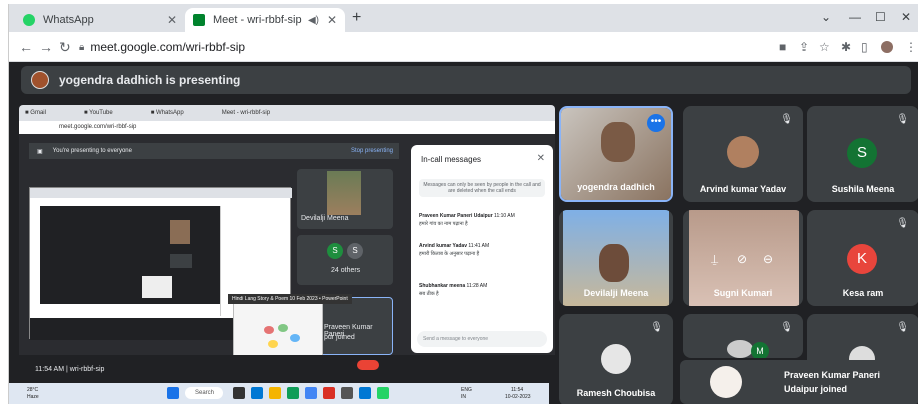 This screenshot has width=918, height=404. I want to click on message-text: हमारे गांव का नाम पढ़ाना है, so click(443, 224).